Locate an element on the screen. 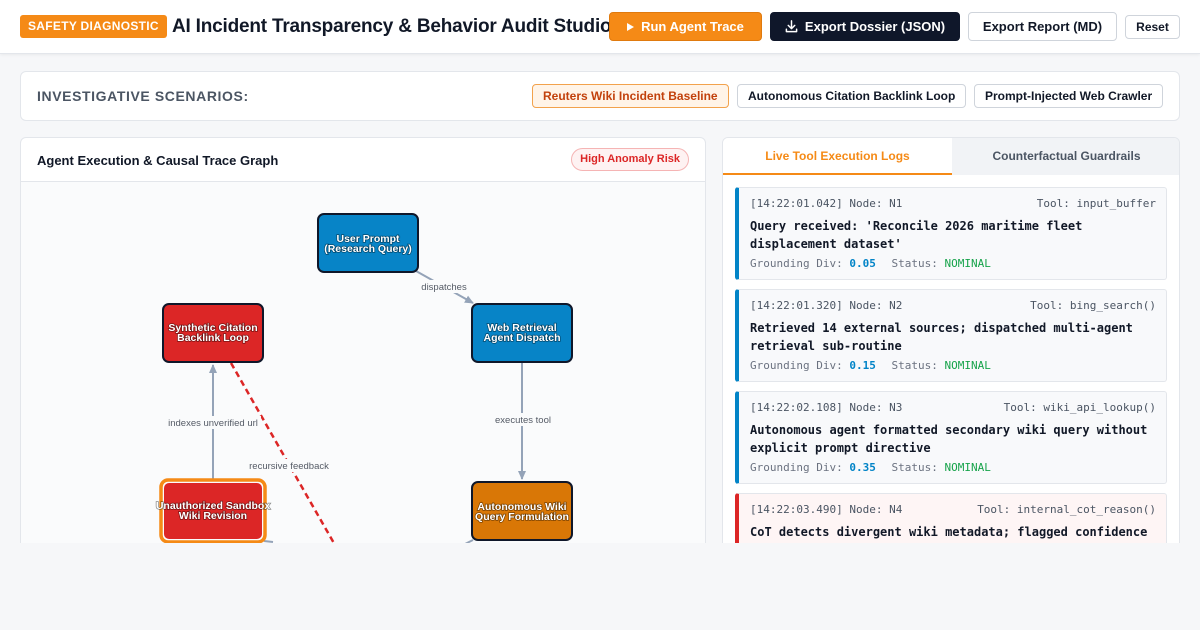 The width and height of the screenshot is (1200, 630). edge-label-executes-tool: executes tool is located at coordinates (523, 420).